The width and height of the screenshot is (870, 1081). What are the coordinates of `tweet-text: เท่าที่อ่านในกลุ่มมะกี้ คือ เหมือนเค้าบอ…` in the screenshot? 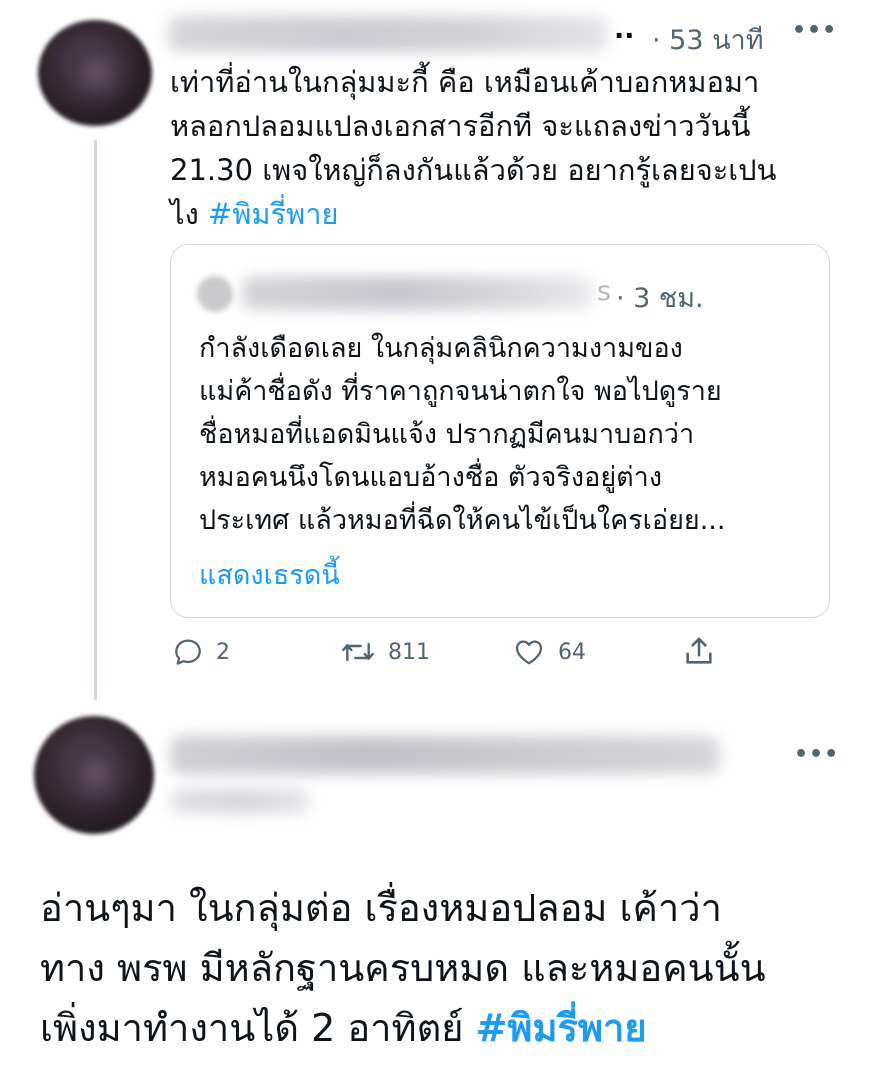 It's located at (510, 148).